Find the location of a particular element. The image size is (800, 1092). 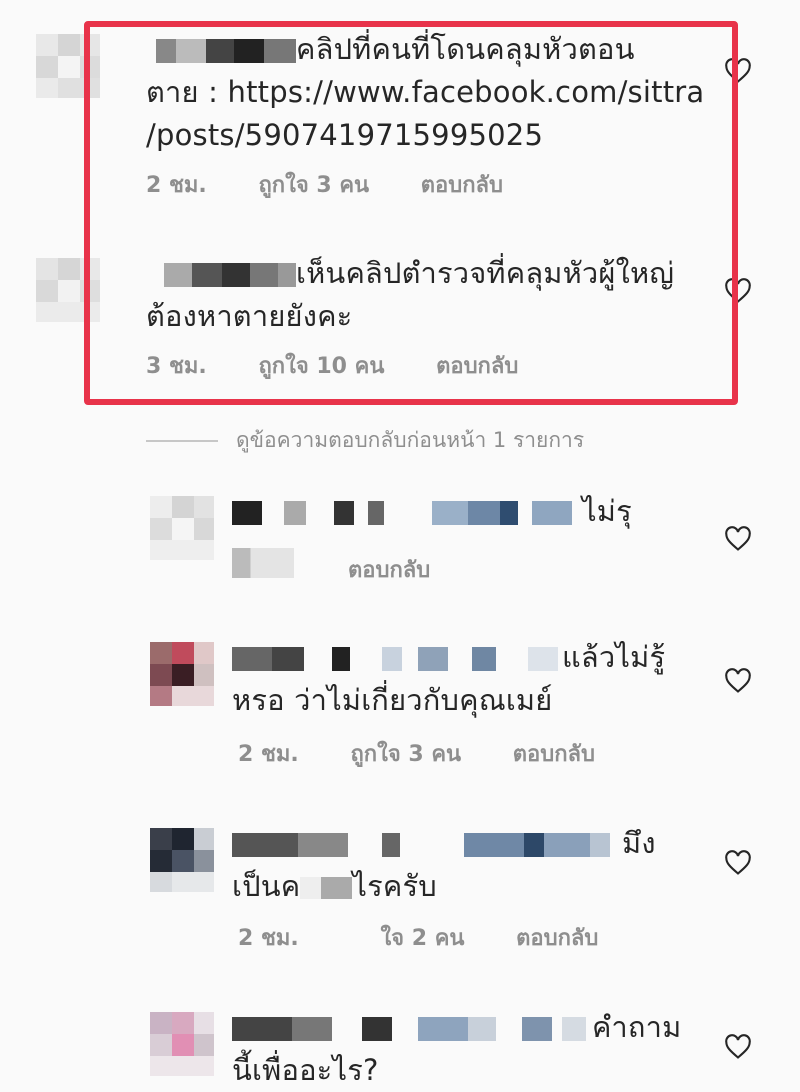

divider-line is located at coordinates (182, 441).